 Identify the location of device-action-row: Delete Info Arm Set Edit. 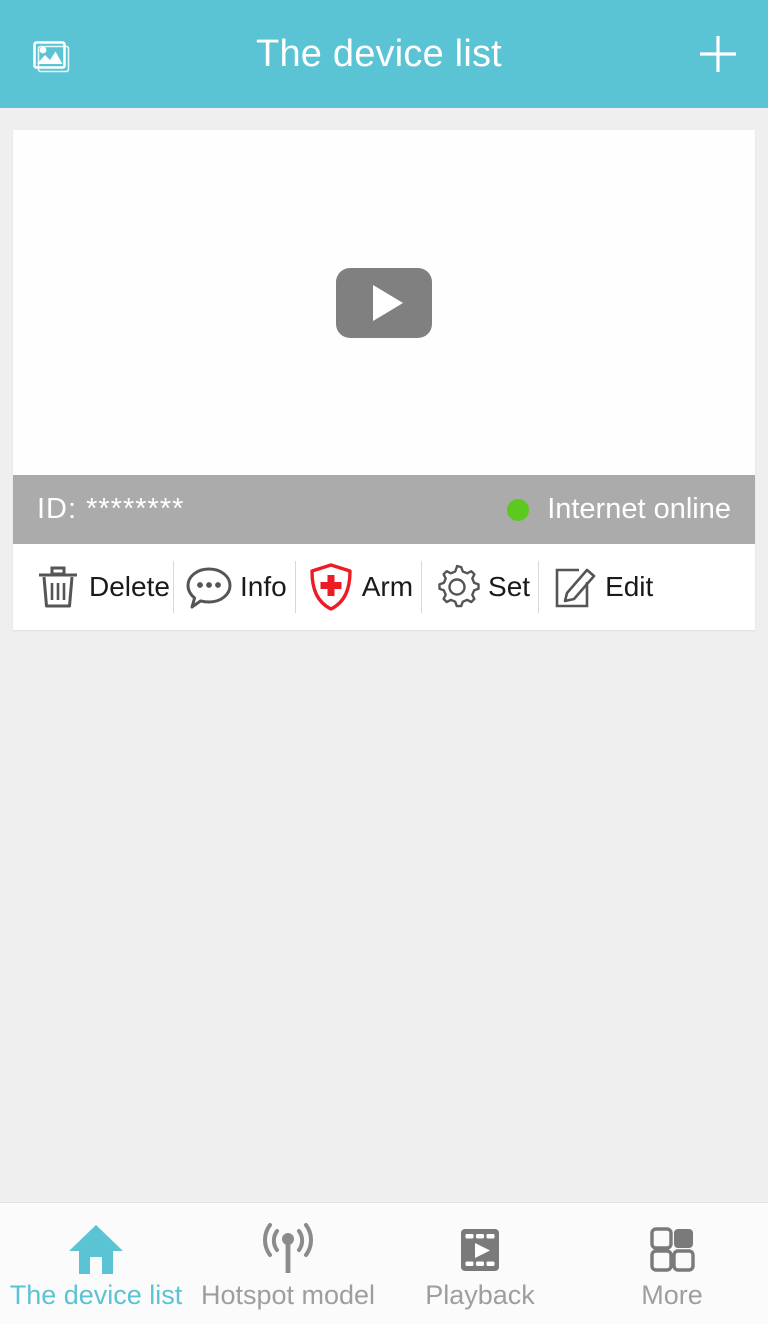
(384, 587).